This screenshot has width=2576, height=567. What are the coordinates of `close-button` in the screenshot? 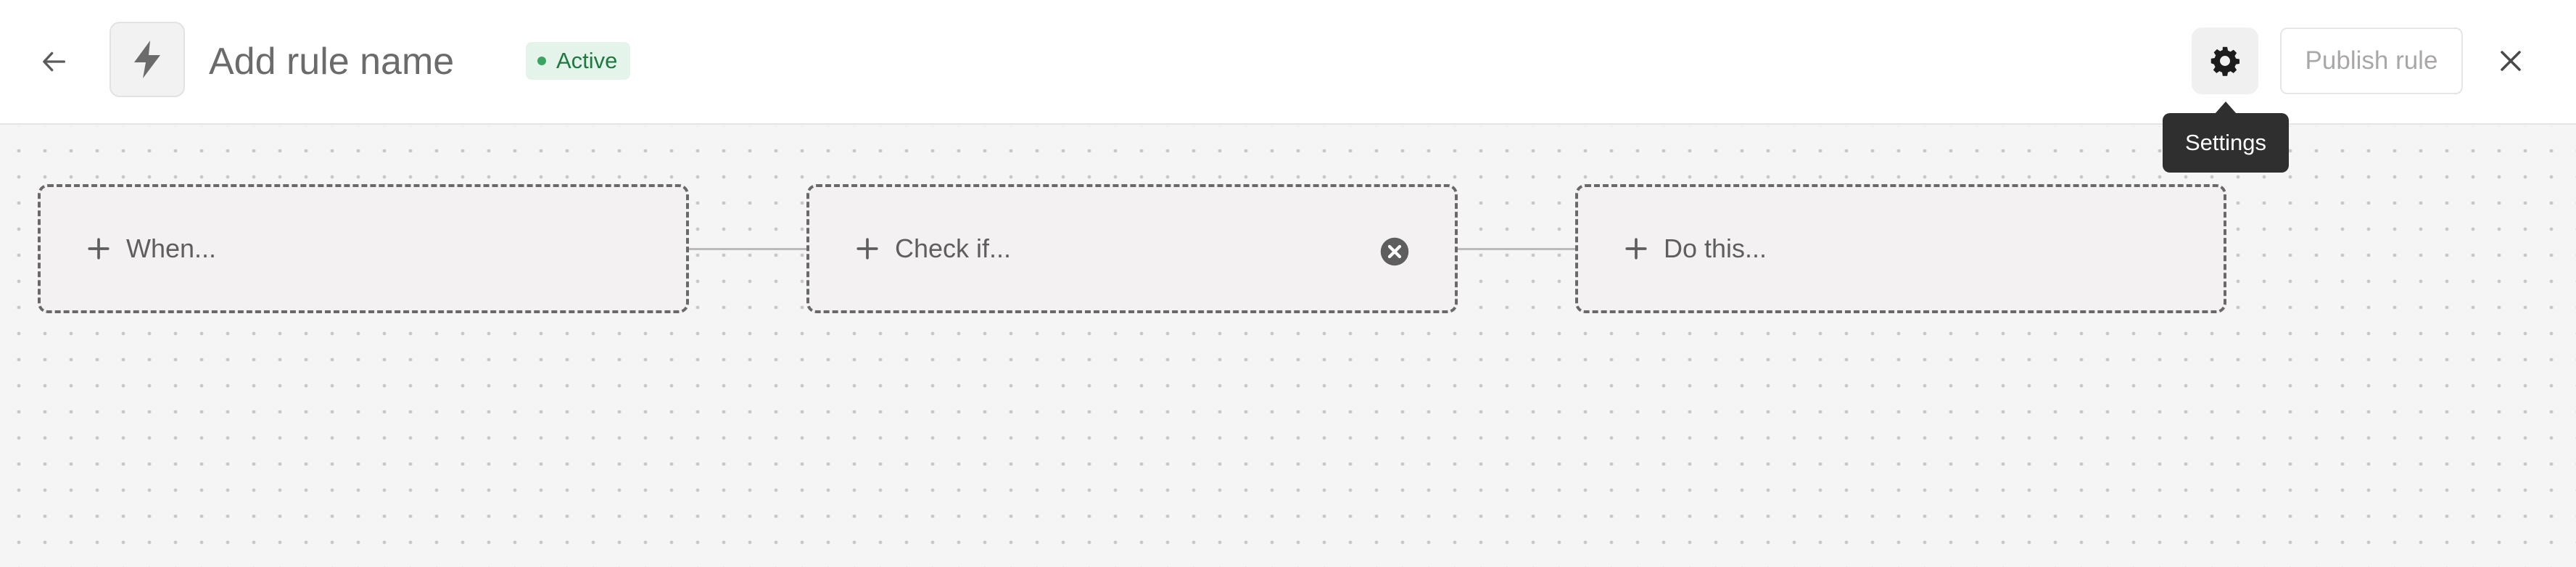 It's located at (2510, 61).